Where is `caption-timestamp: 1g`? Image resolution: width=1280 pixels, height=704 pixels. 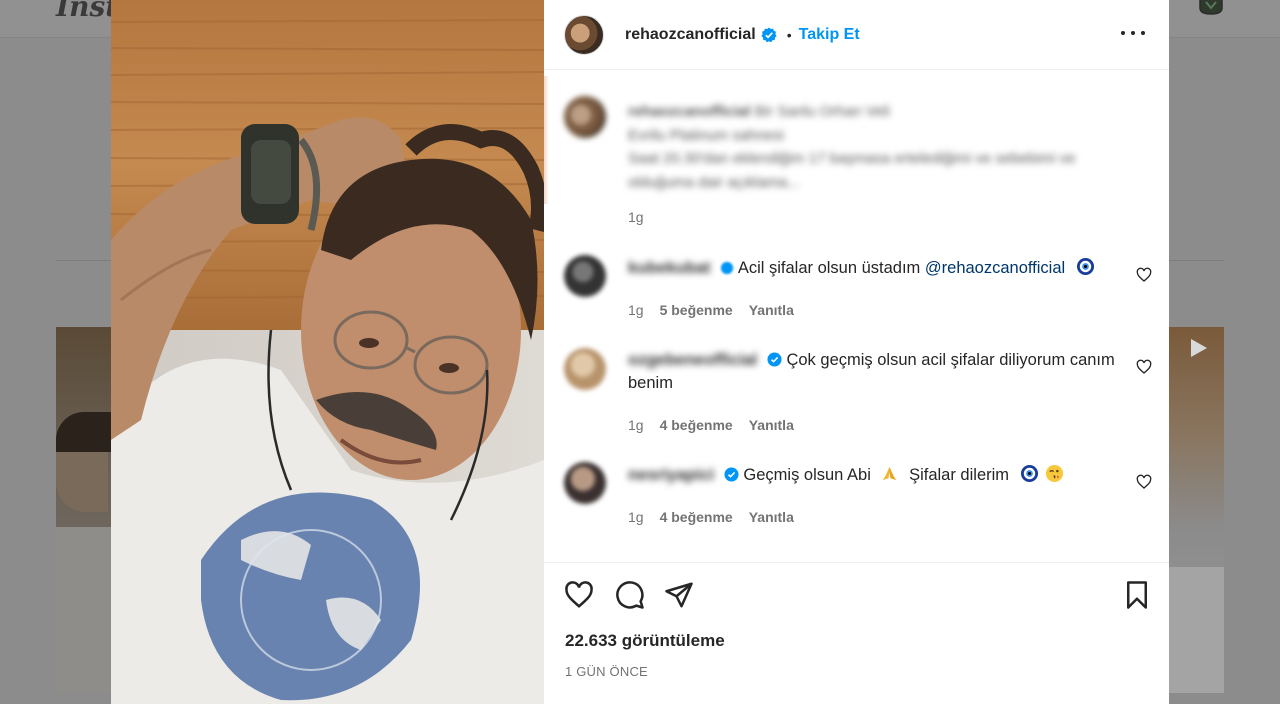 caption-timestamp: 1g is located at coordinates (636, 217).